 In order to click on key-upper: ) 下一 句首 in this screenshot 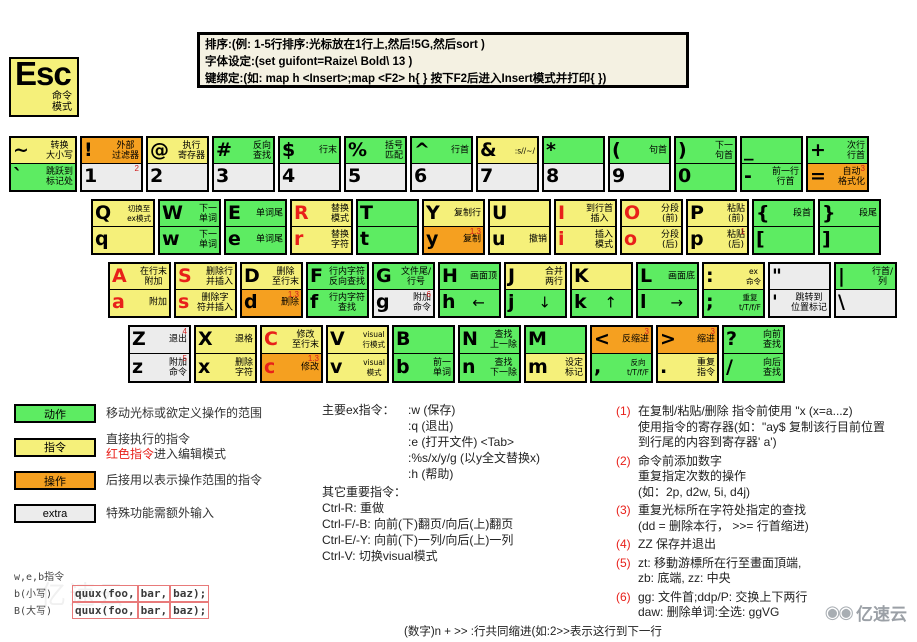, I will do `click(705, 151)`.